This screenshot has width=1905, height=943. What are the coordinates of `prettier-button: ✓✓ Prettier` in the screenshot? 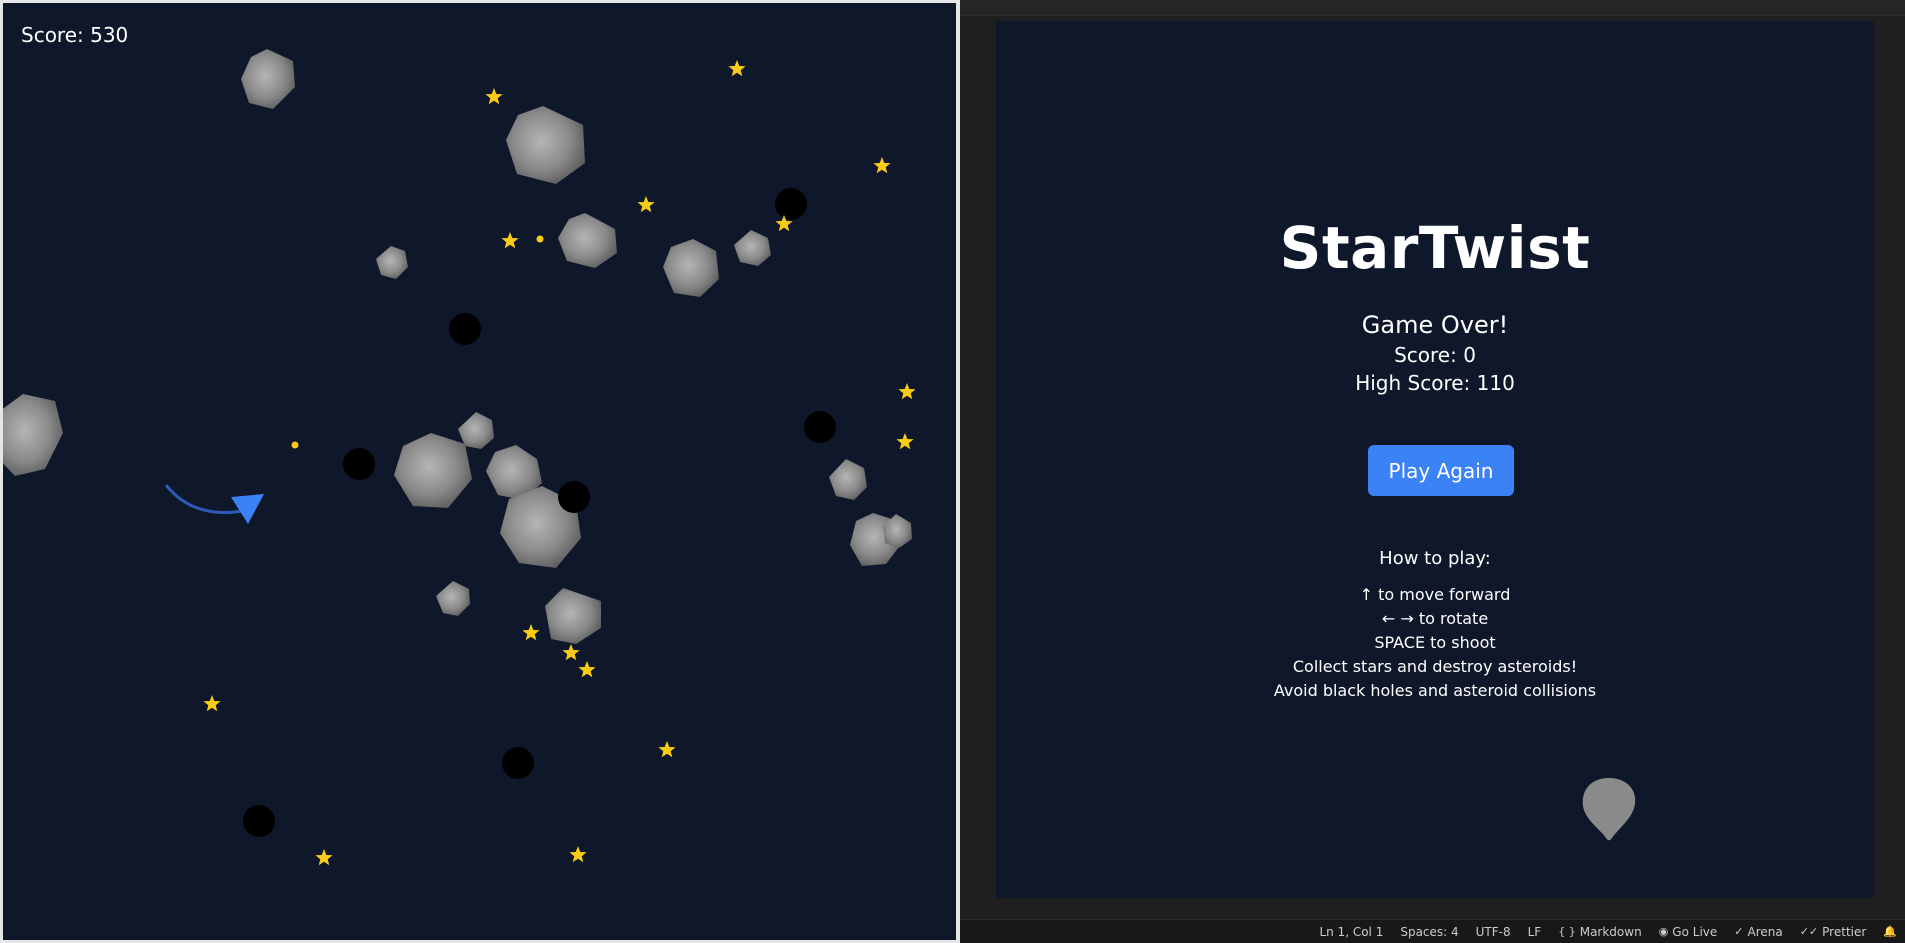 It's located at (1833, 932).